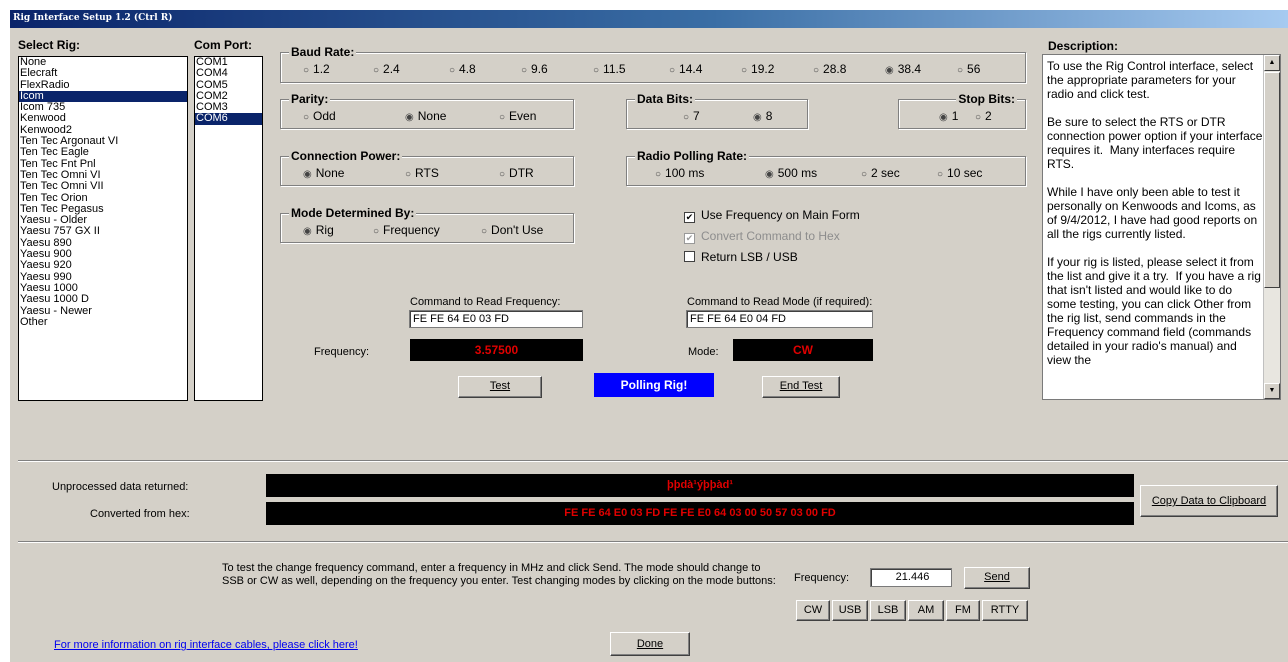  What do you see at coordinates (772, 215) in the screenshot?
I see `use-frequency-checkbox: ✔ Use Frequency on Main Form` at bounding box center [772, 215].